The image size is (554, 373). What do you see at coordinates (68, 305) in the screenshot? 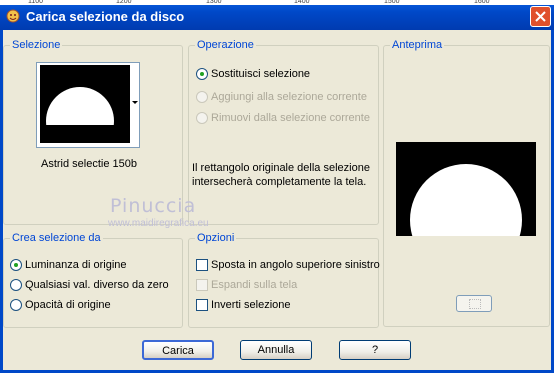
I see `radio-opacita-label: Opacità di origine` at bounding box center [68, 305].